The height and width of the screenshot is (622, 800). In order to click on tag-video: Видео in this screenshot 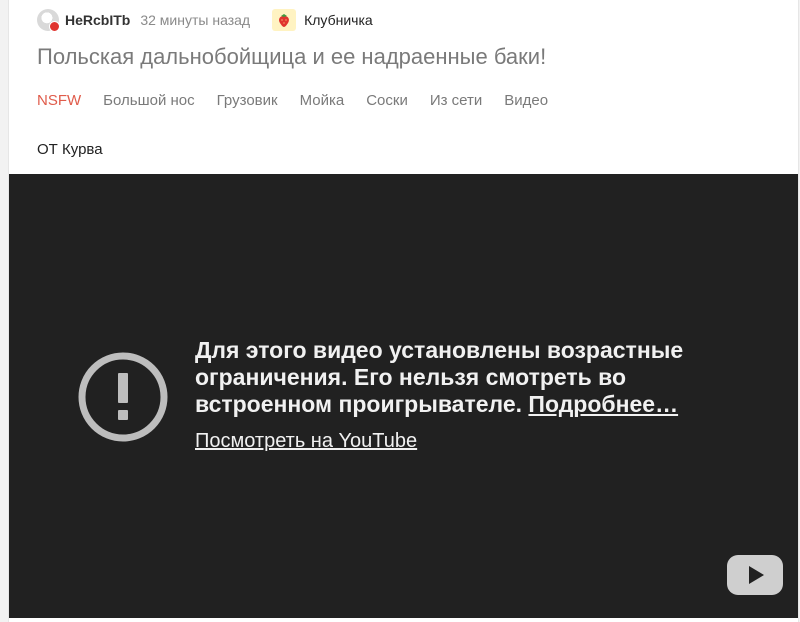, I will do `click(526, 100)`.